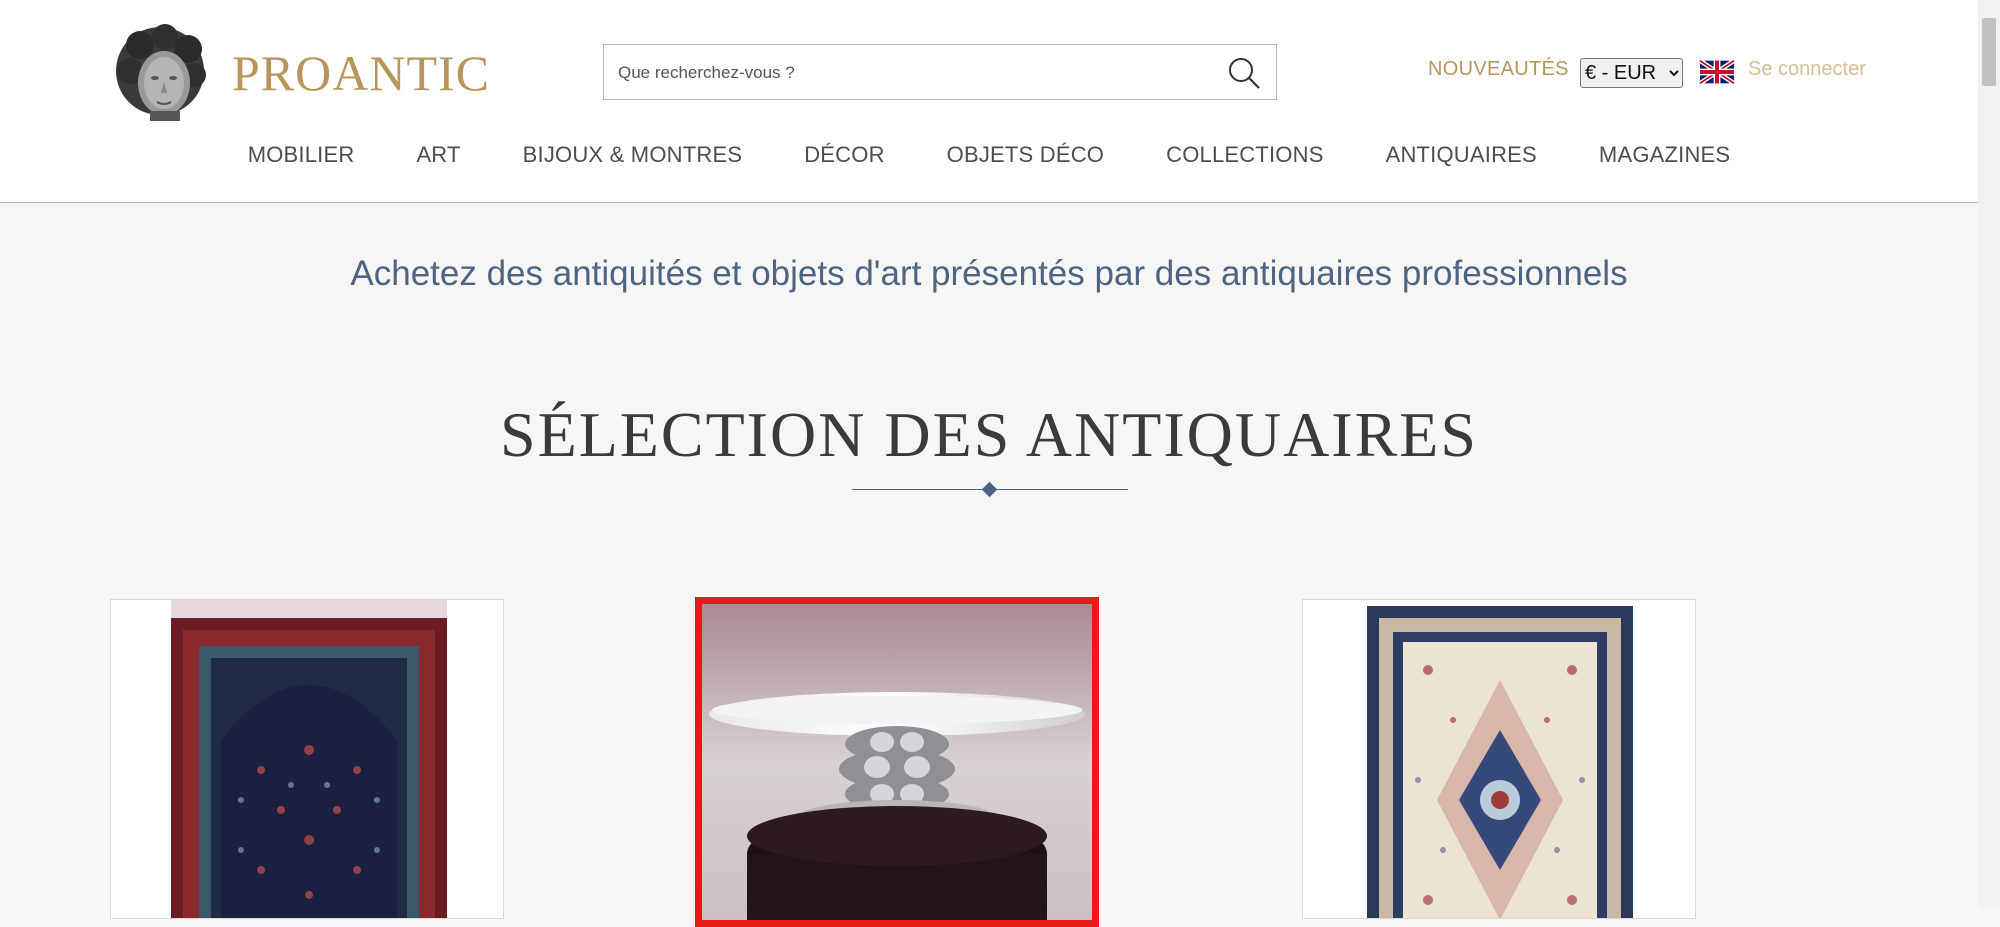  I want to click on title-divider-diamond, so click(989, 489).